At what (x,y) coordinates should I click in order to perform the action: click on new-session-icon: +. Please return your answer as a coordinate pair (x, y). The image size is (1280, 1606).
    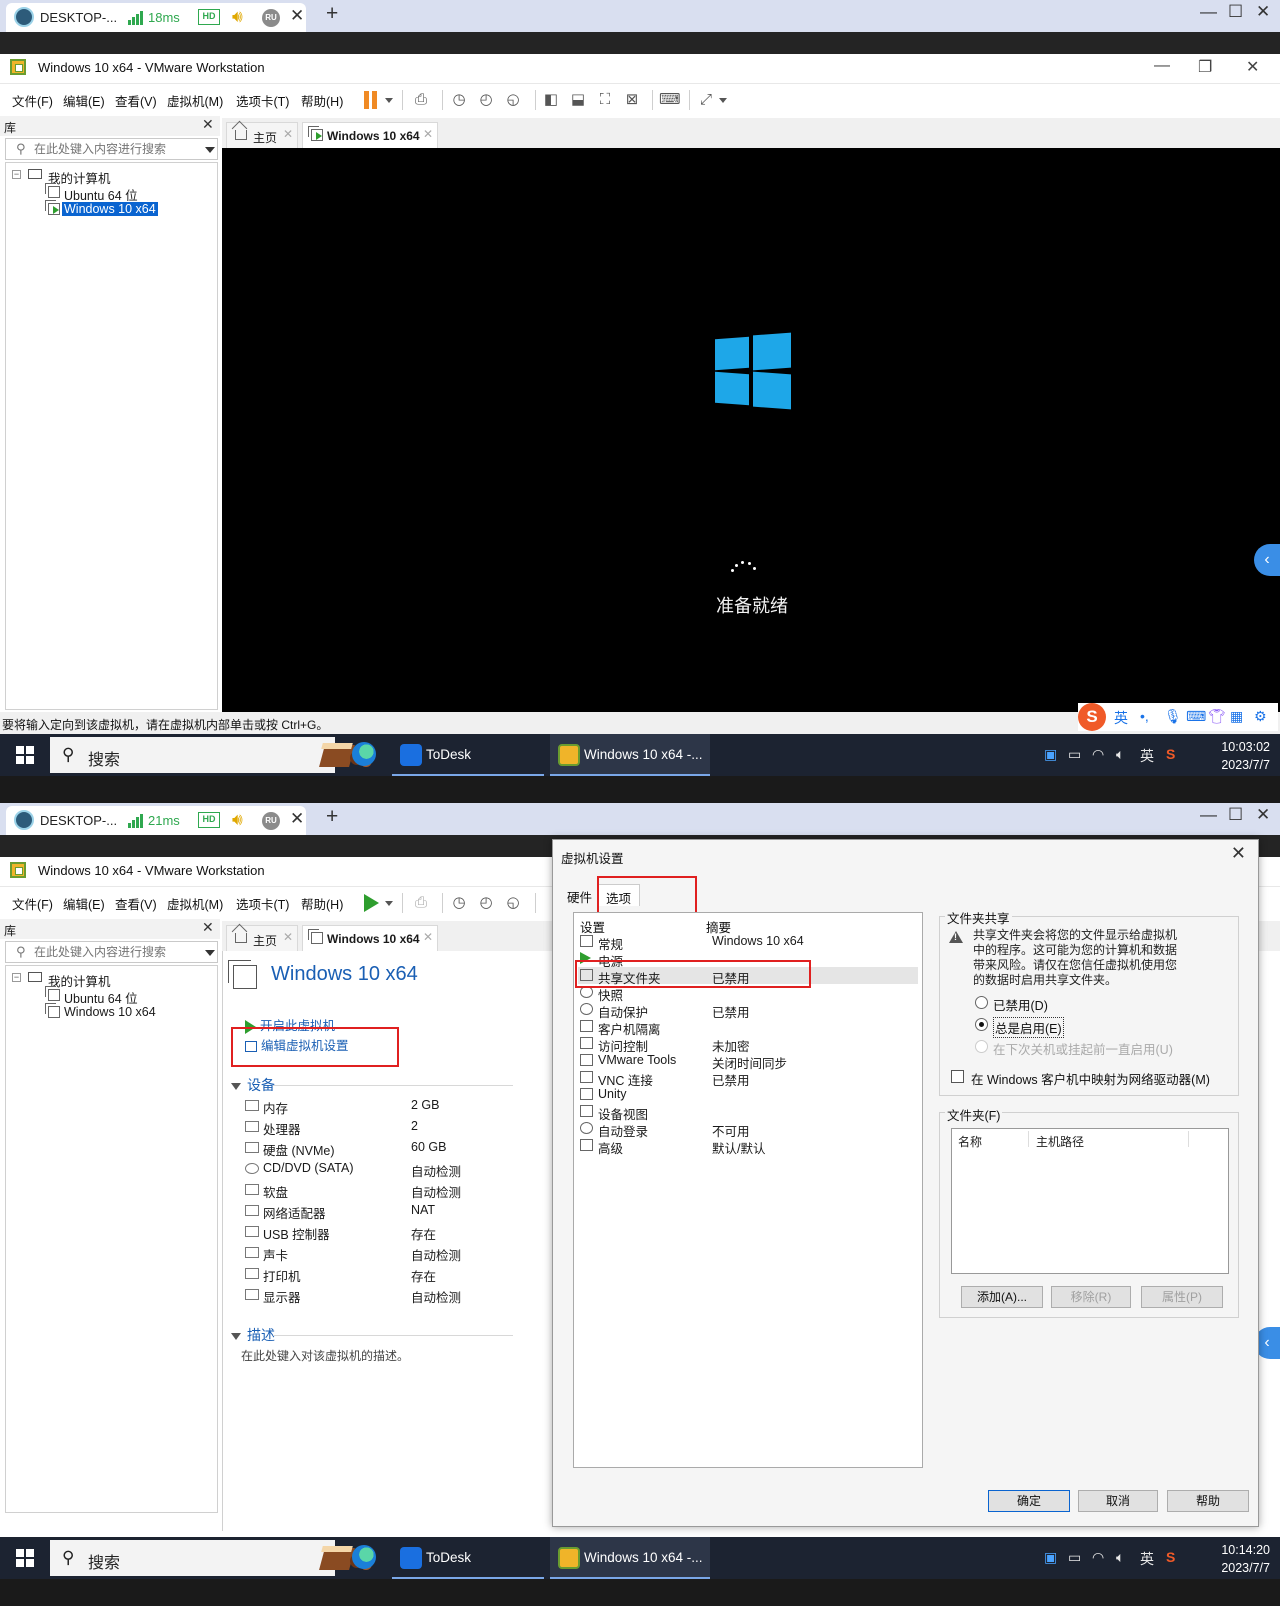
    Looking at the image, I should click on (332, 817).